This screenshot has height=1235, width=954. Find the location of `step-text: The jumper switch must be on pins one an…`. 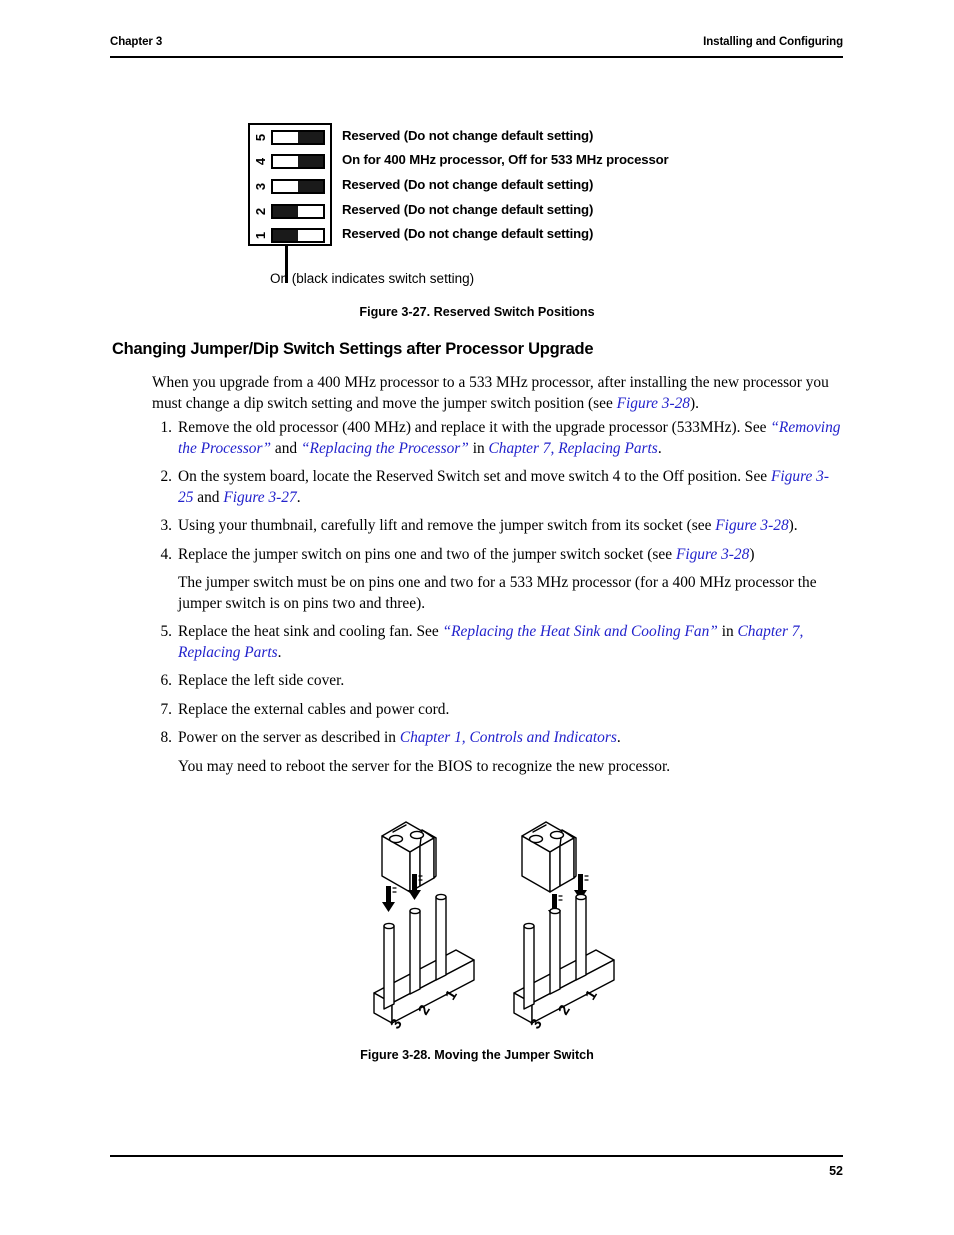

step-text: The jumper switch must be on pins one an… is located at coordinates (497, 593).